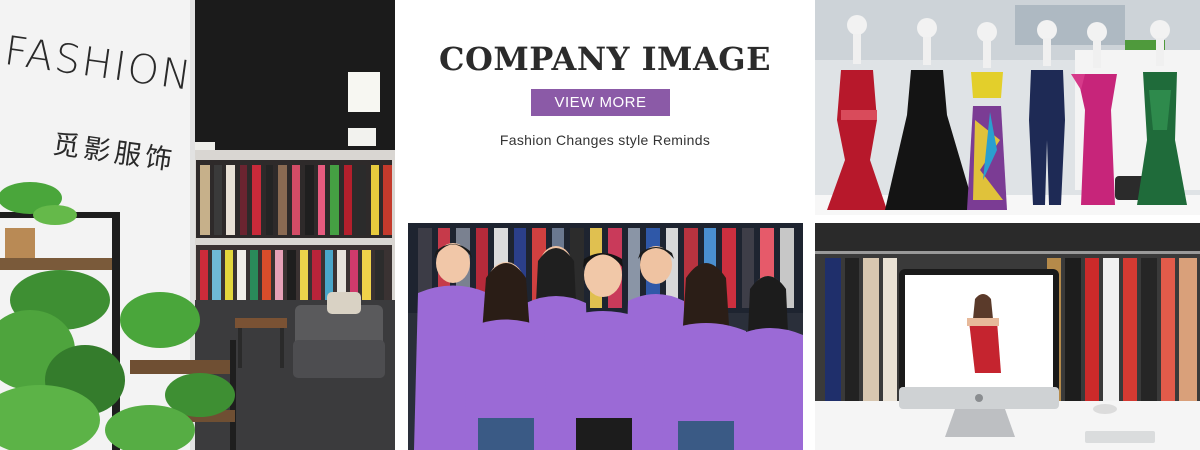  I want to click on apple-logo-icon, so click(979, 398).